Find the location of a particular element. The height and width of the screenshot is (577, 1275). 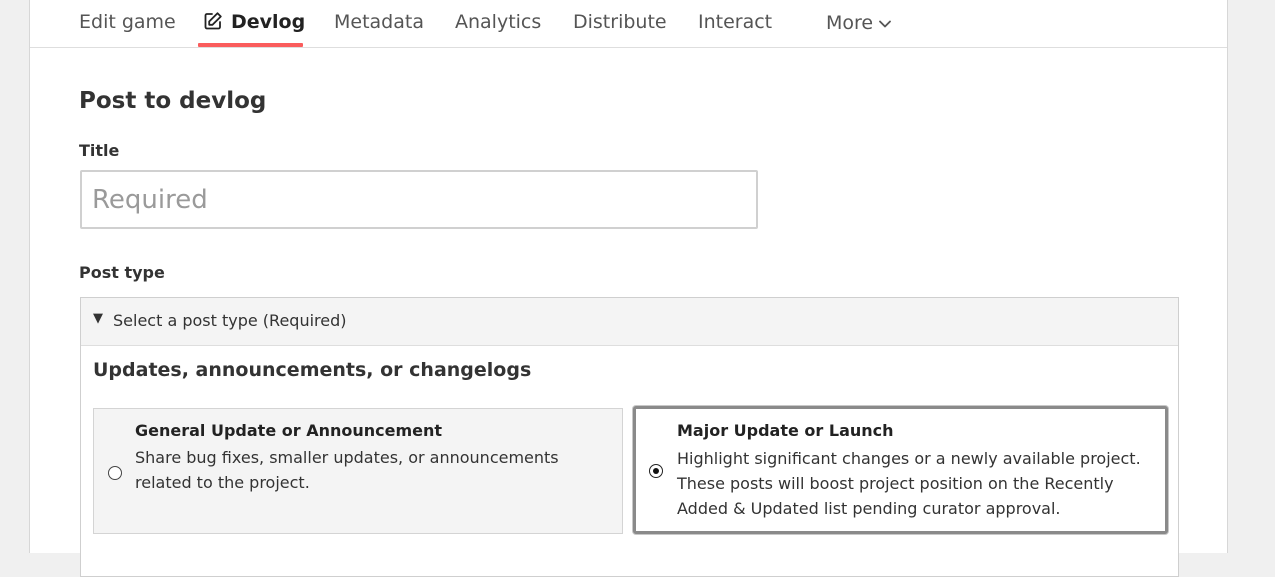

page-title: Post to devlog is located at coordinates (173, 101).